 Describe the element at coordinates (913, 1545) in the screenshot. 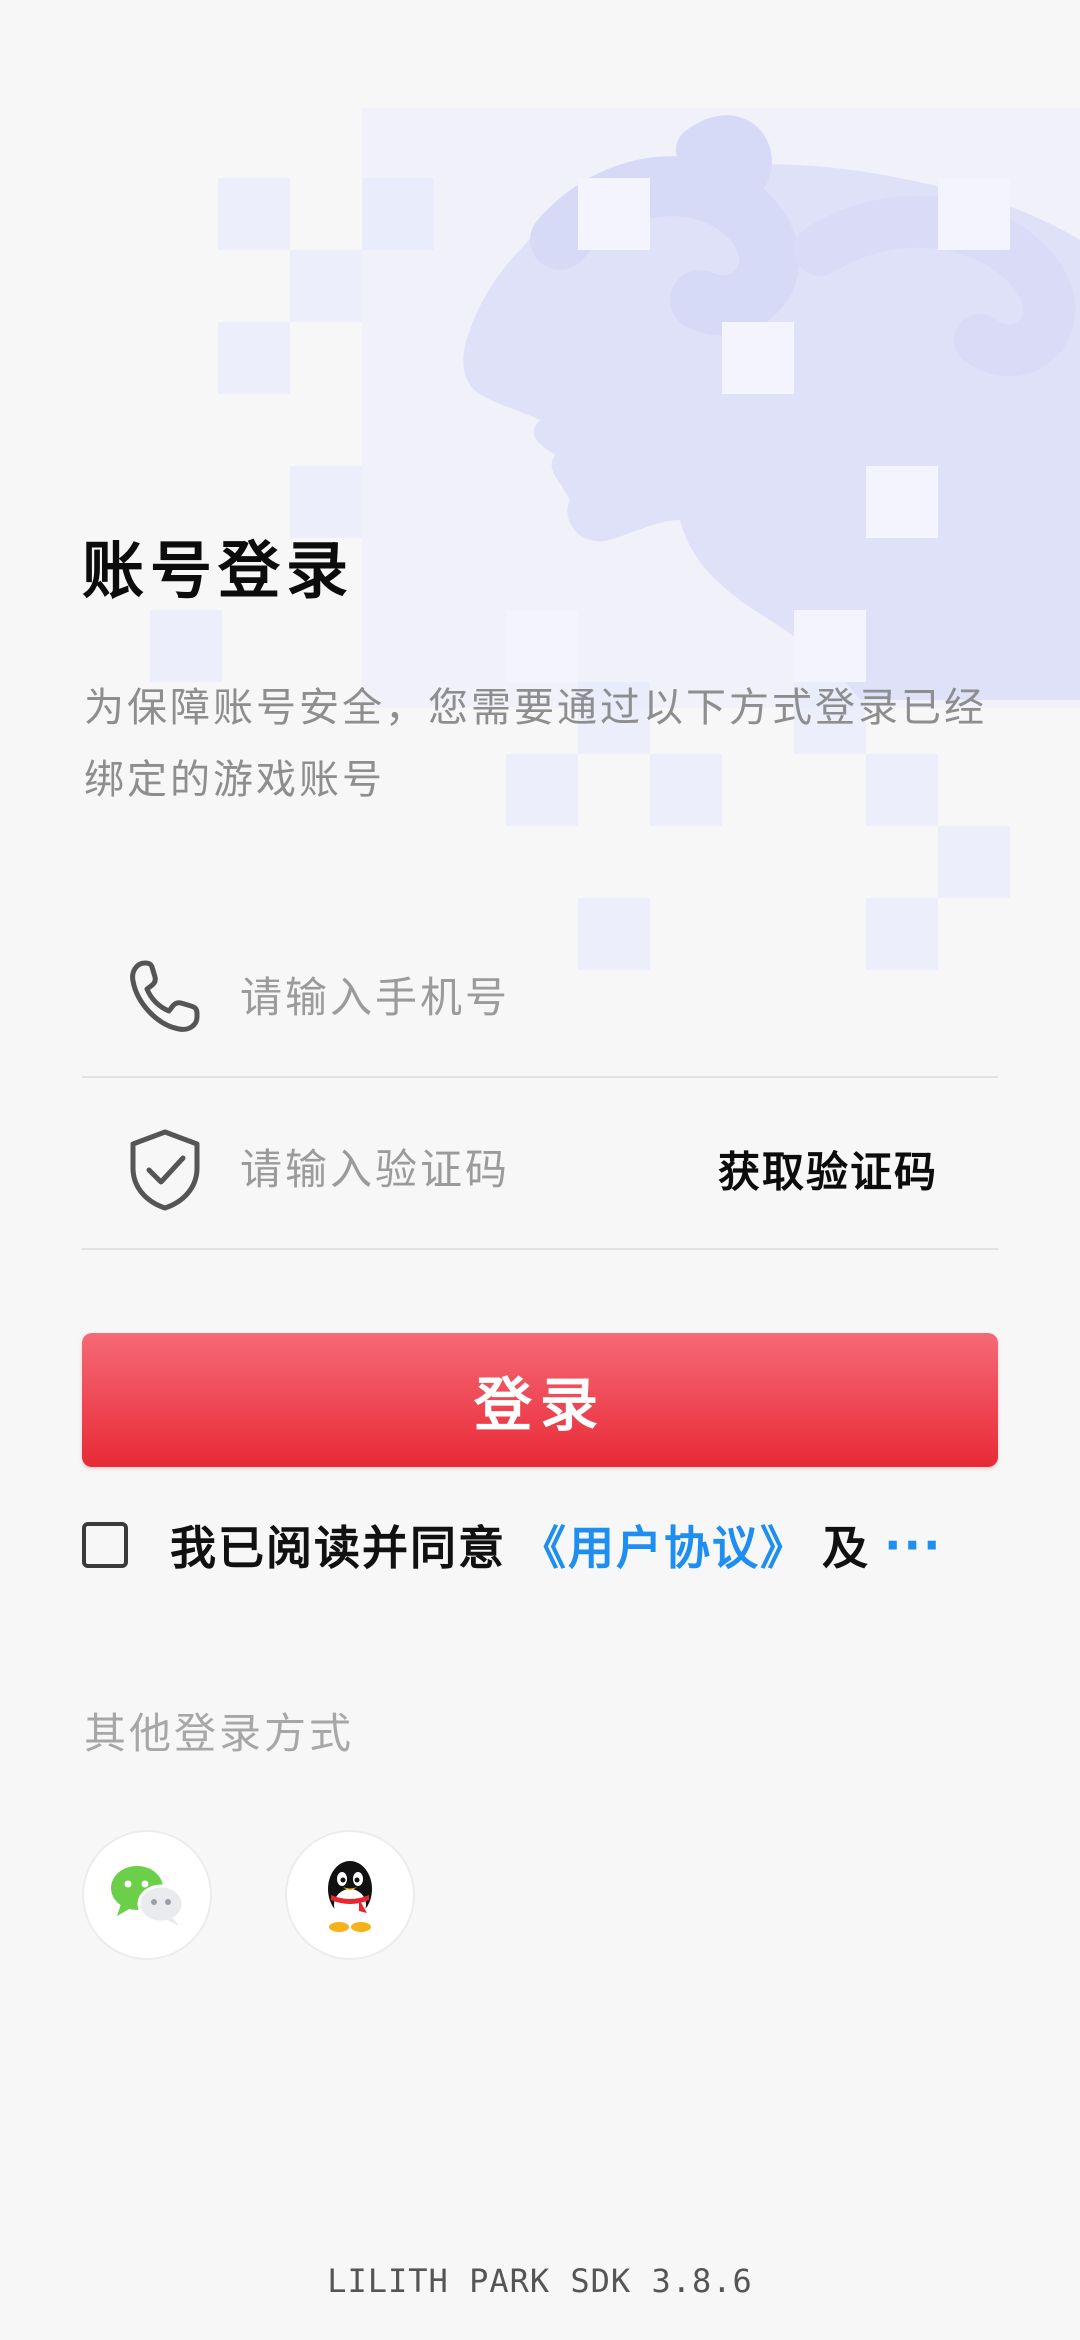

I see `agreement-more-link: ···` at that location.